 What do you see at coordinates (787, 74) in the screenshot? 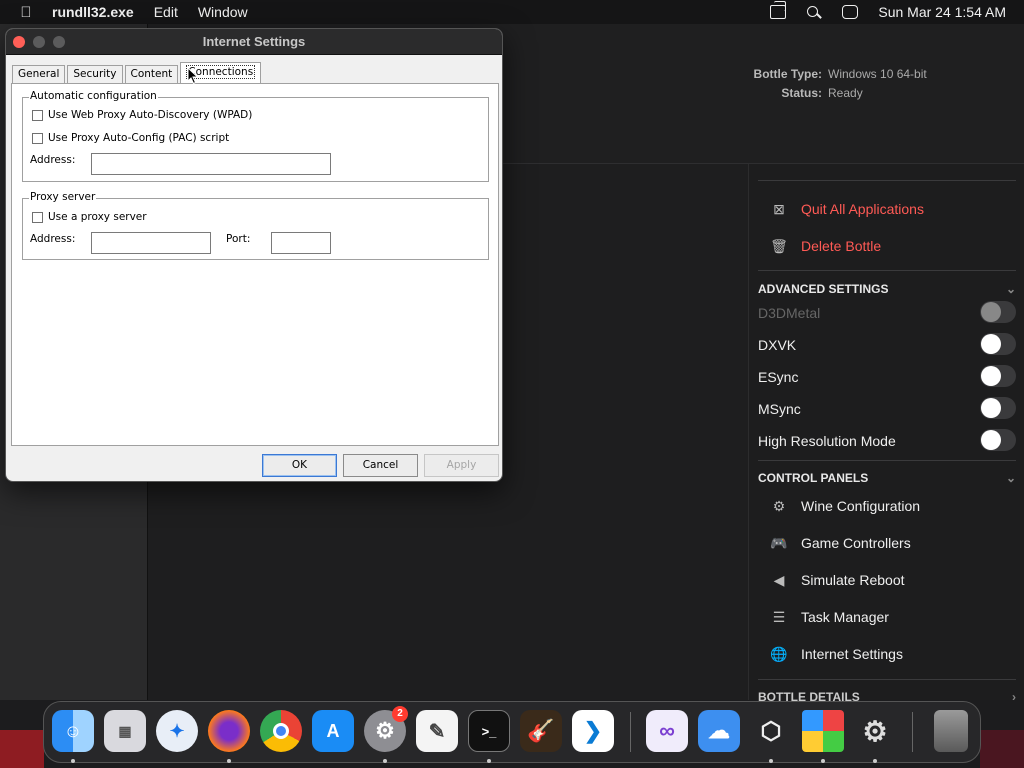
I see `bottle-type-label: Bottle Type:` at bounding box center [787, 74].